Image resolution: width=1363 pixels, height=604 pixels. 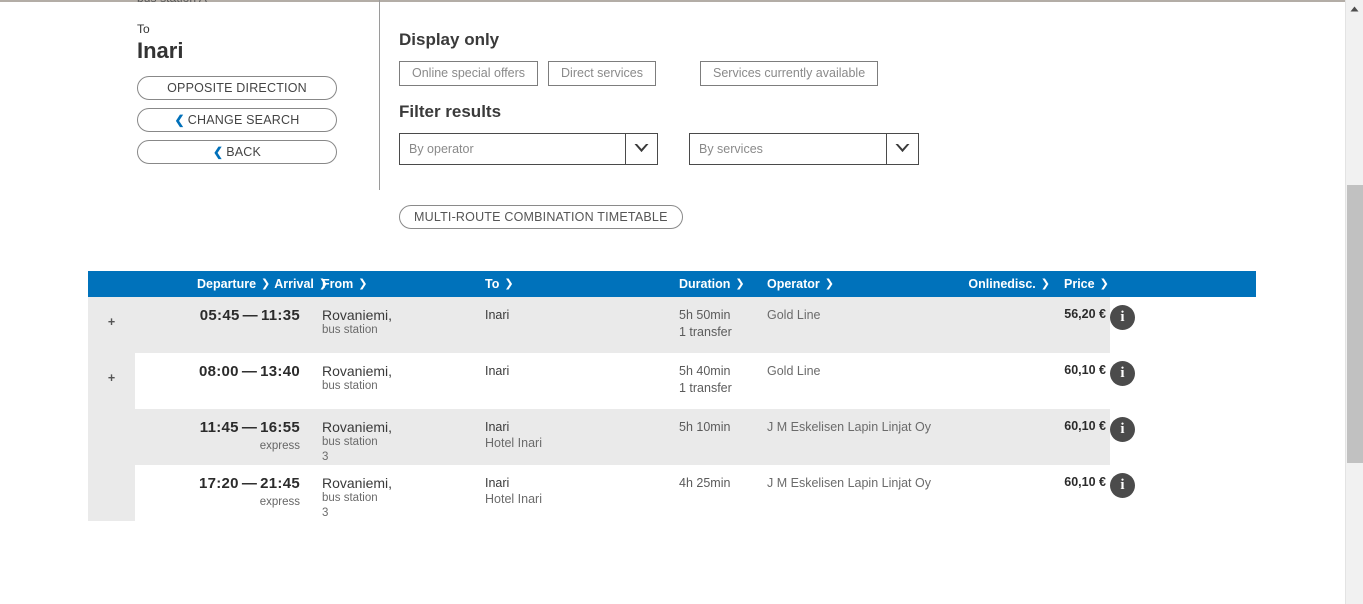 I want to click on expand-row-placeholder, so click(x=111, y=493).